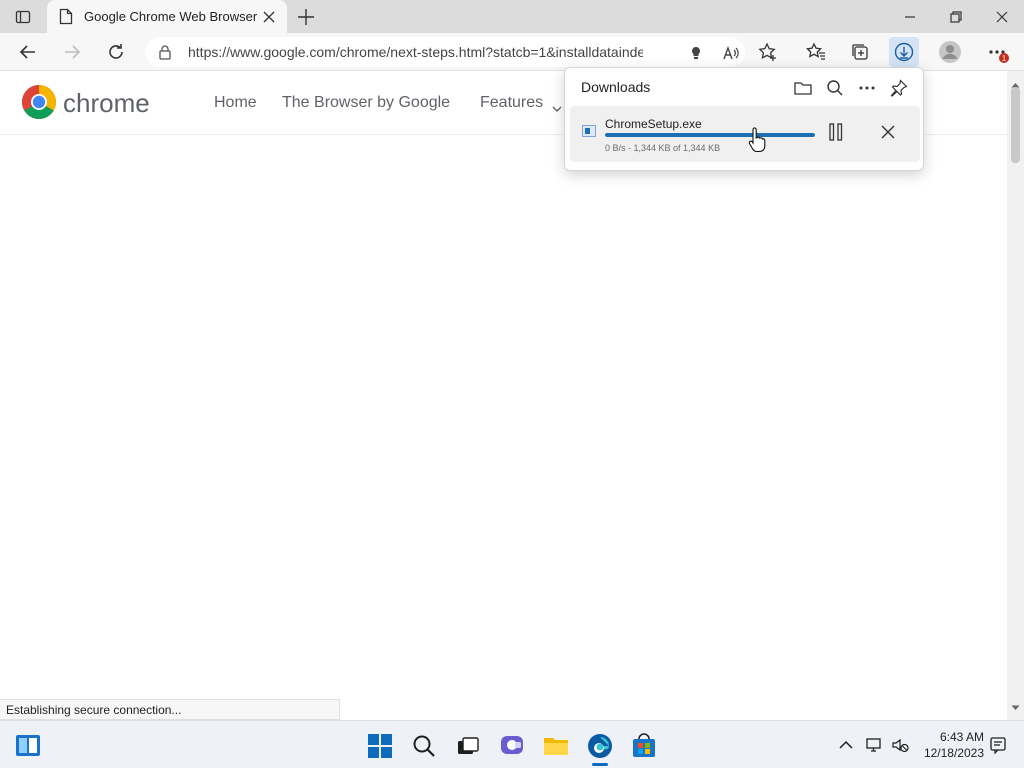 The height and width of the screenshot is (768, 1024). I want to click on download-filename: ChromeSetup.exe, so click(653, 124).